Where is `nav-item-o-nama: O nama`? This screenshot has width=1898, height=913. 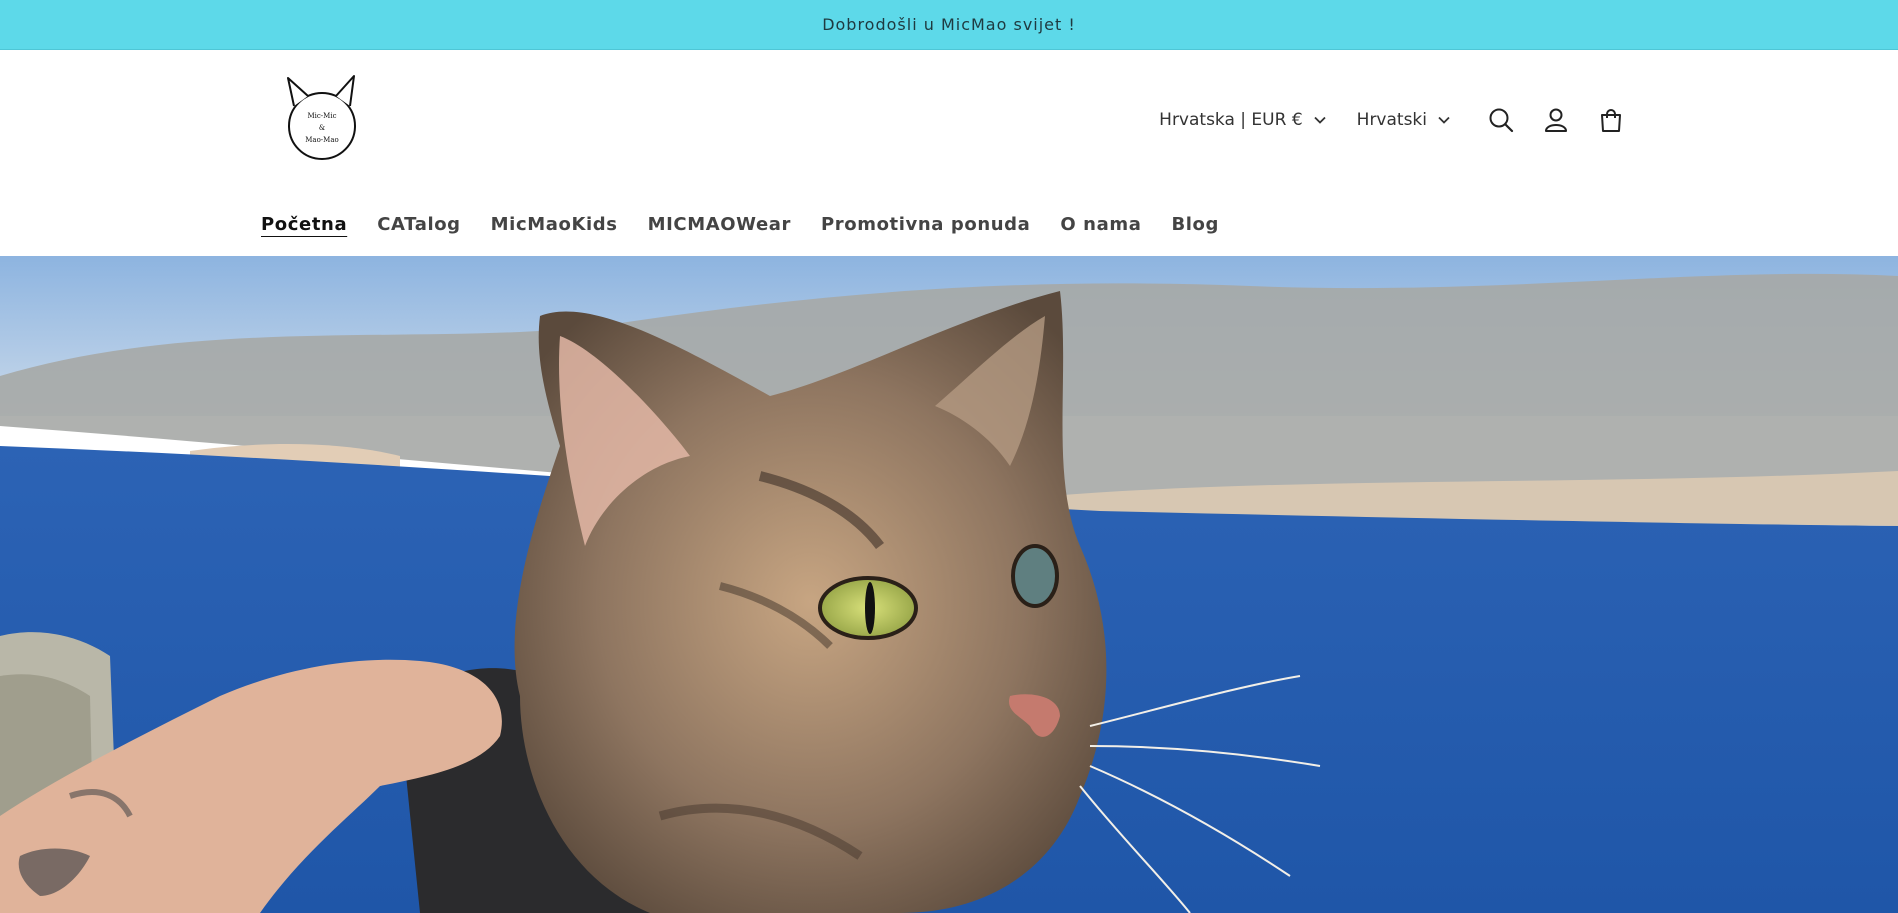
nav-item-o-nama: O nama is located at coordinates (1100, 224).